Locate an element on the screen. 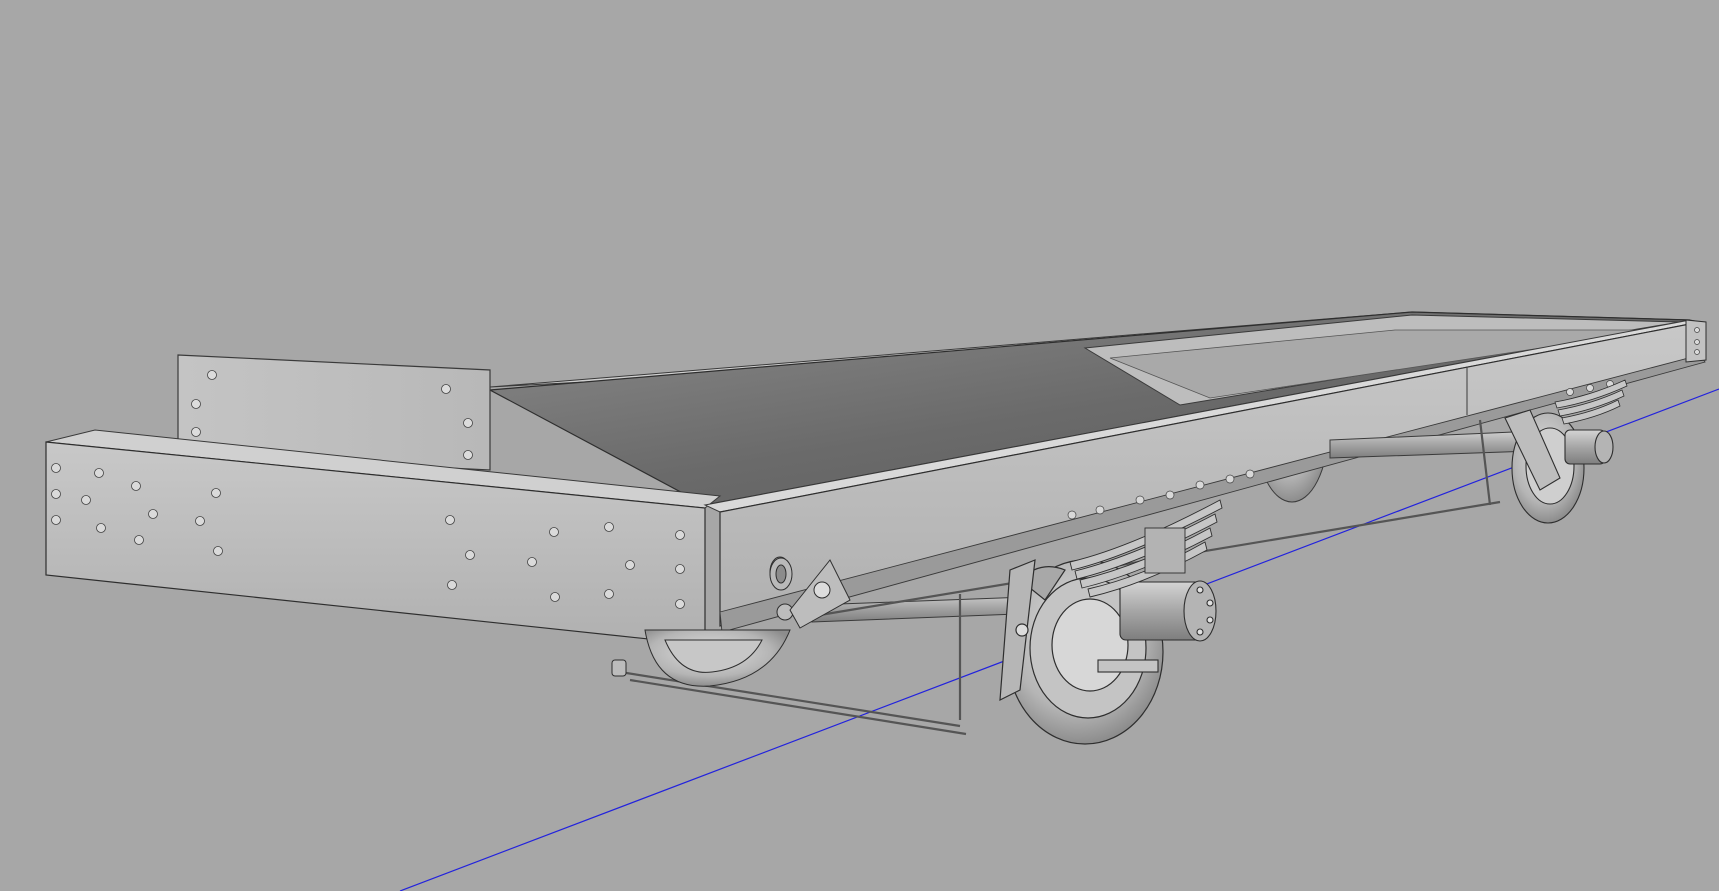 This screenshot has height=891, width=1719. coupling-eye is located at coordinates (781, 574).